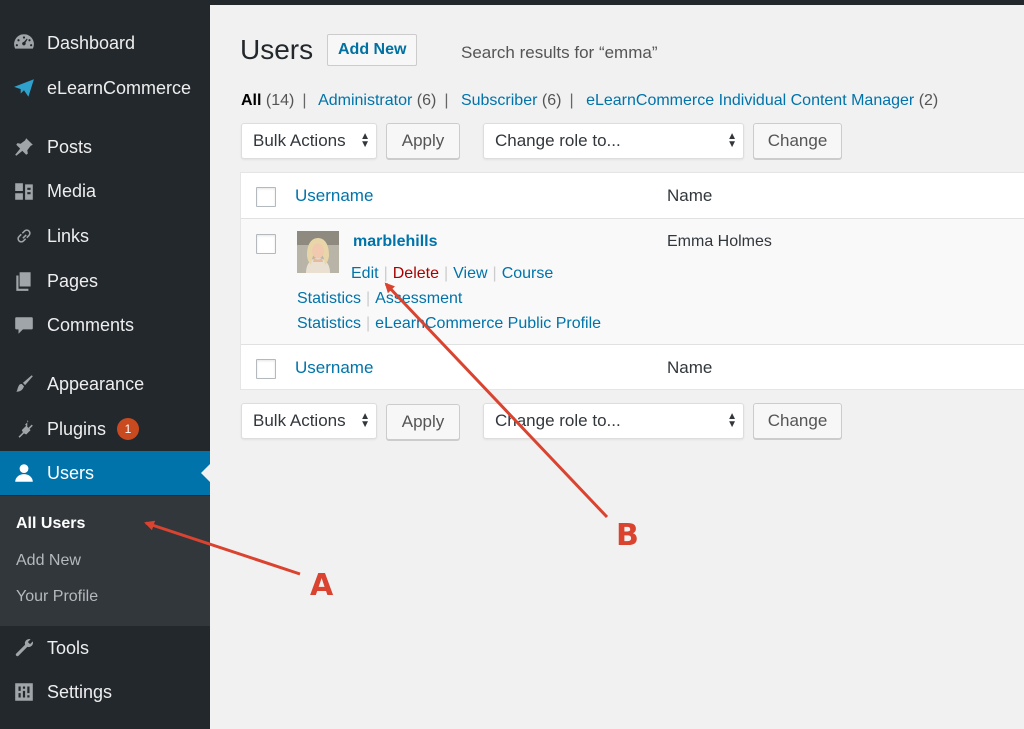 This screenshot has width=1024, height=729. I want to click on sidebar-item-comments: Comments, so click(105, 325).